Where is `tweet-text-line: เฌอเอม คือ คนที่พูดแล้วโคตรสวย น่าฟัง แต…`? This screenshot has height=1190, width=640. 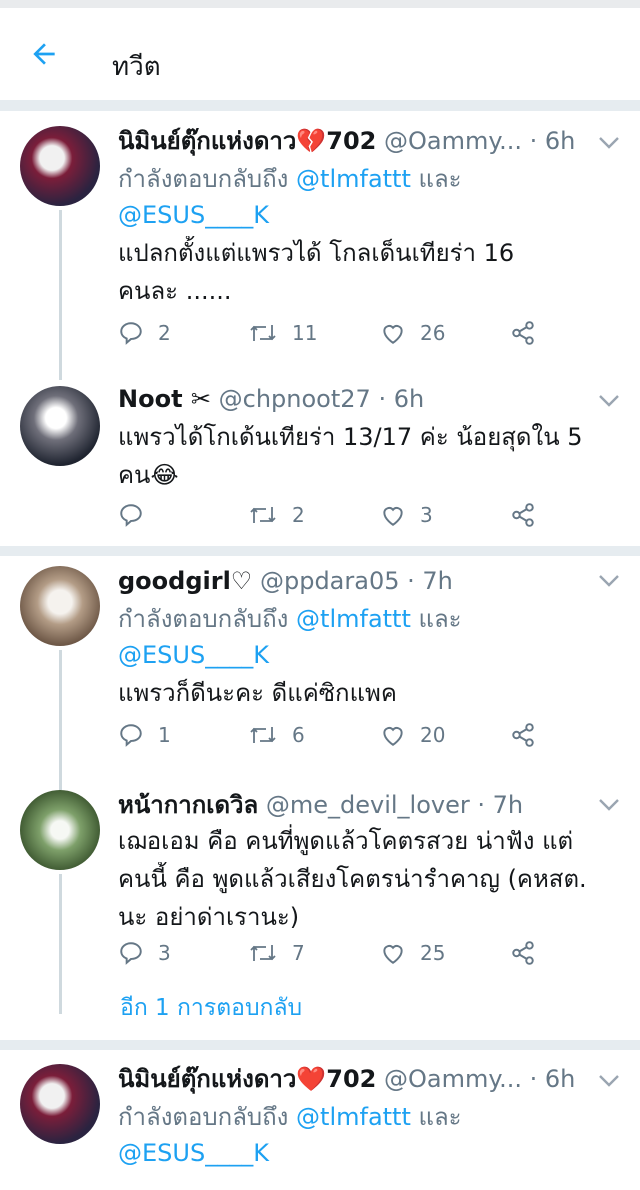
tweet-text-line: เฌอเอม คือ คนที่พูดแล้วโคตรสวย น่าฟัง แต… is located at coordinates (346, 841).